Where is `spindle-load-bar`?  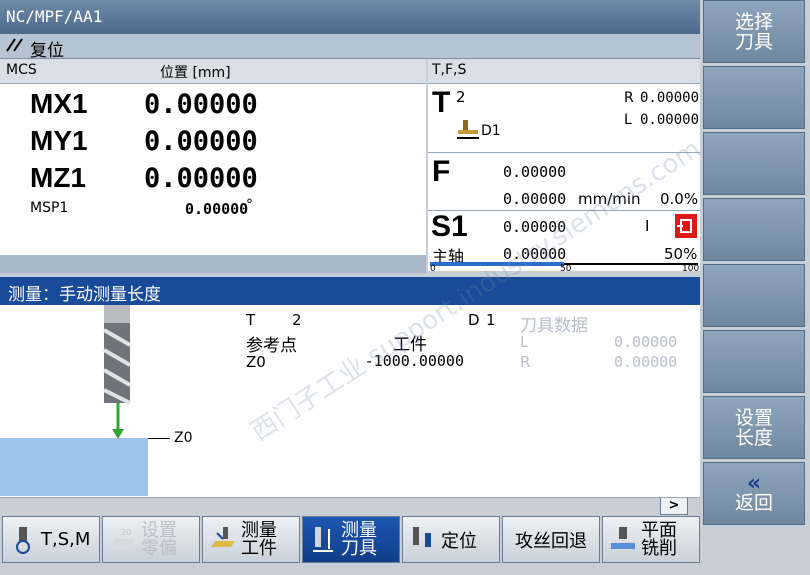
spindle-load-bar is located at coordinates (497, 264).